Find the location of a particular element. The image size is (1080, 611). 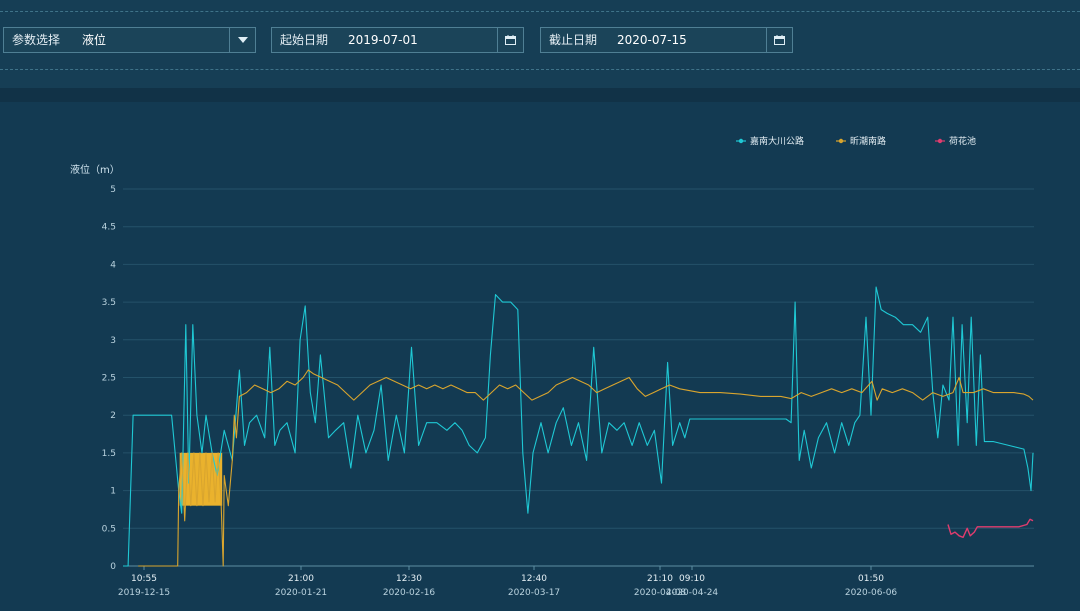

y-tick-label: 4.5 is located at coordinates (109, 228).